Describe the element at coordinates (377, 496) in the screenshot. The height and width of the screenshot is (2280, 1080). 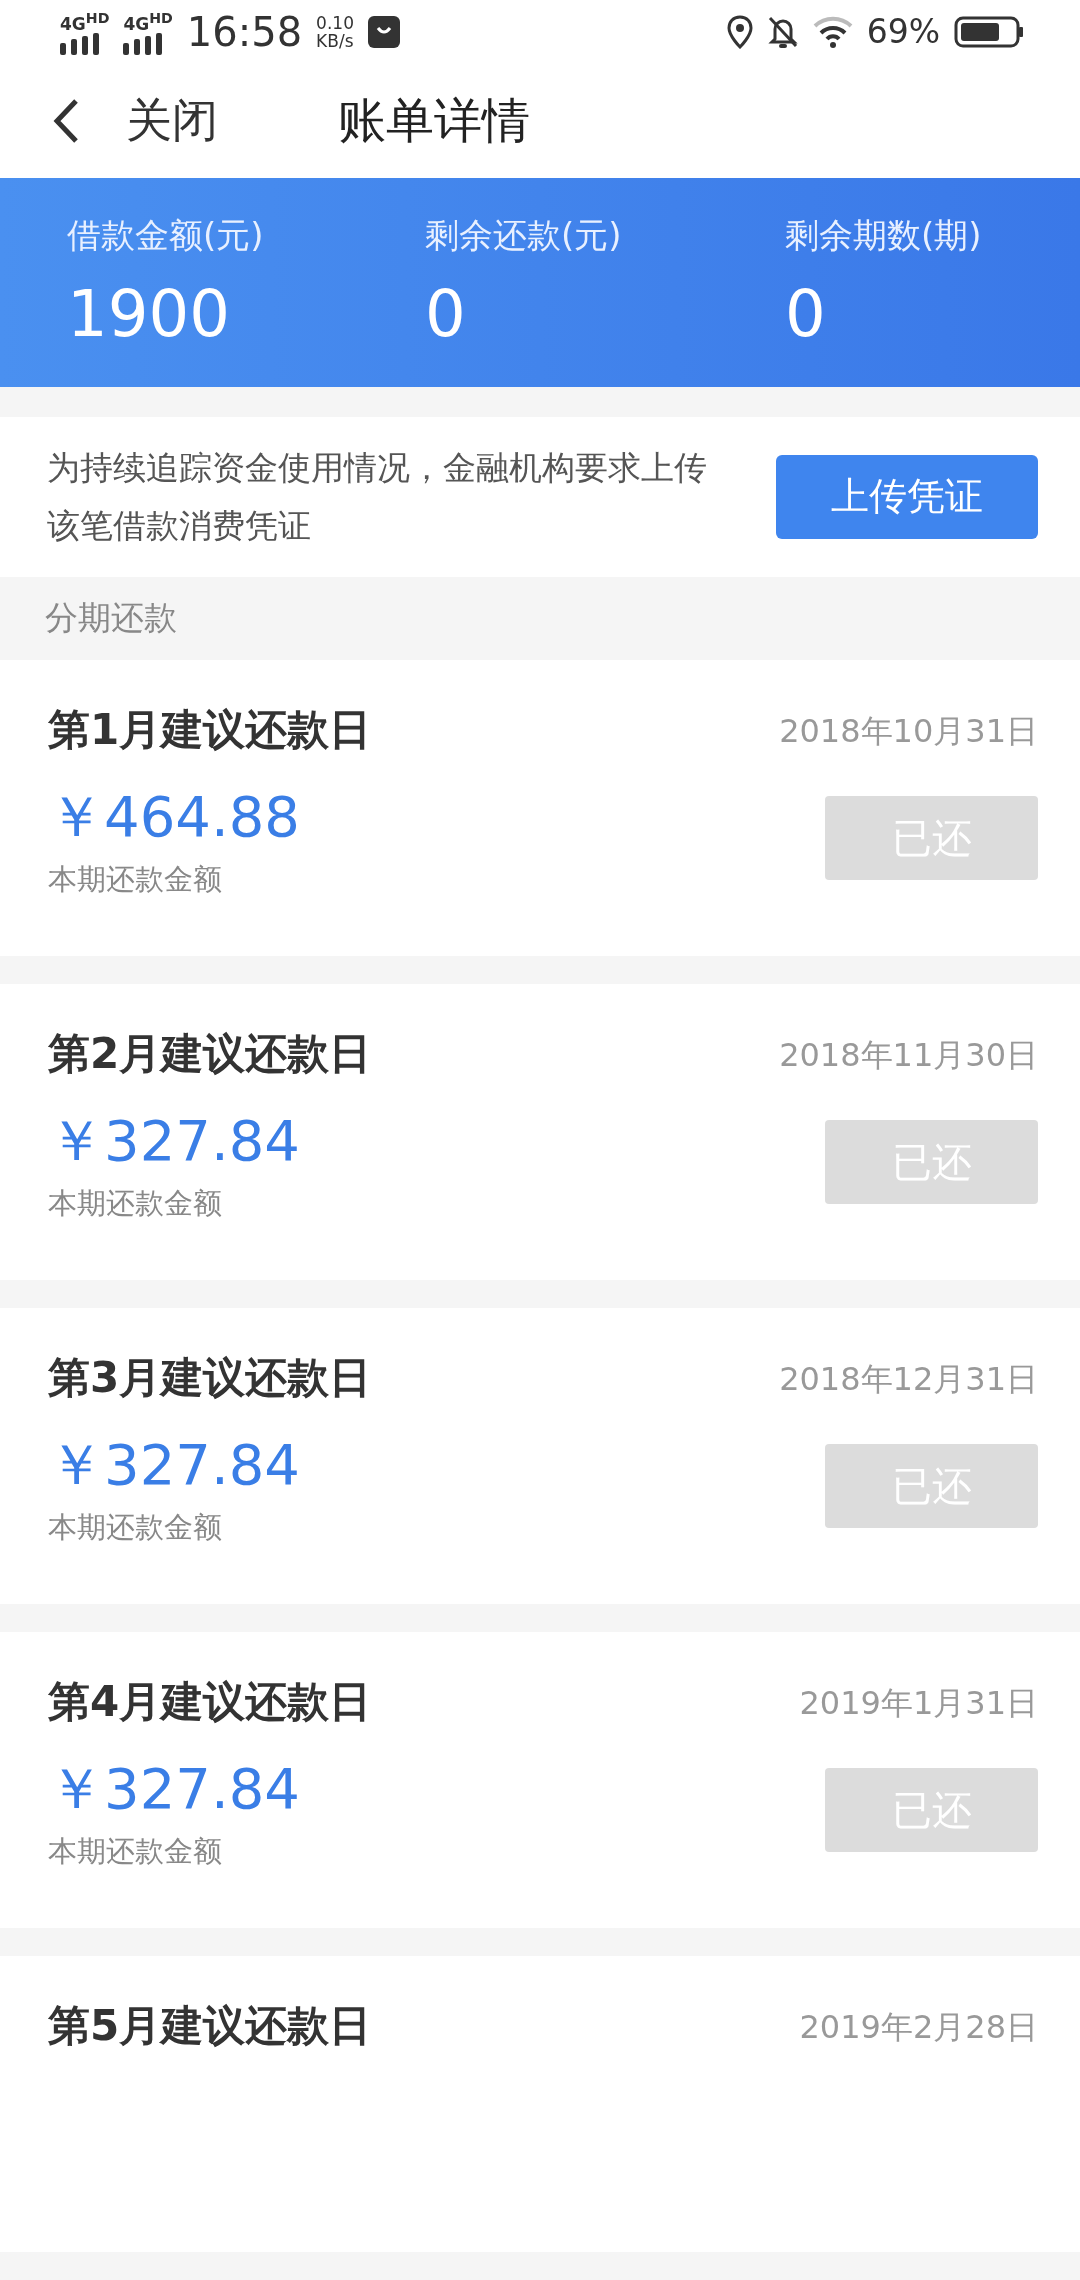
I see `notice-text: 为持续追踪资金使用情况，金融机构要求上传该笔借款消费凭证` at that location.